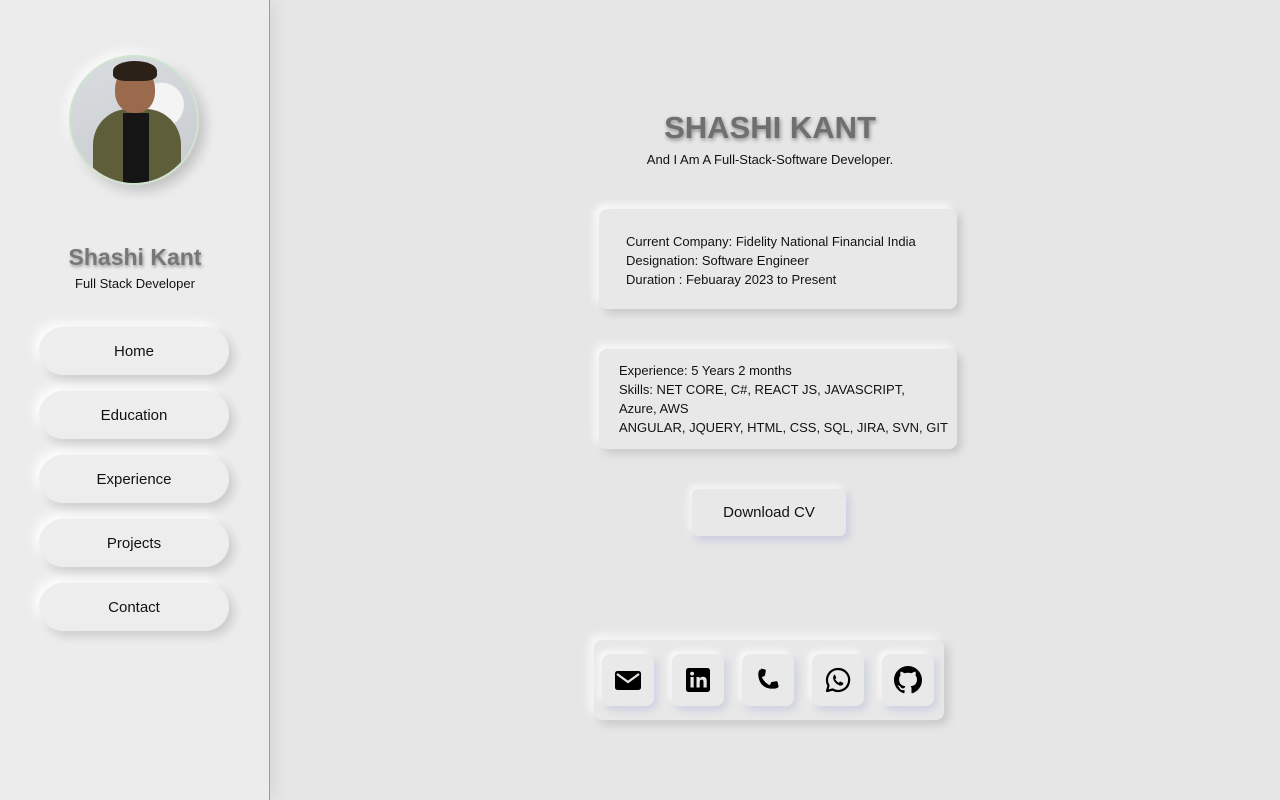  Describe the element at coordinates (770, 127) in the screenshot. I see `page-title: SHASHI KANT` at that location.